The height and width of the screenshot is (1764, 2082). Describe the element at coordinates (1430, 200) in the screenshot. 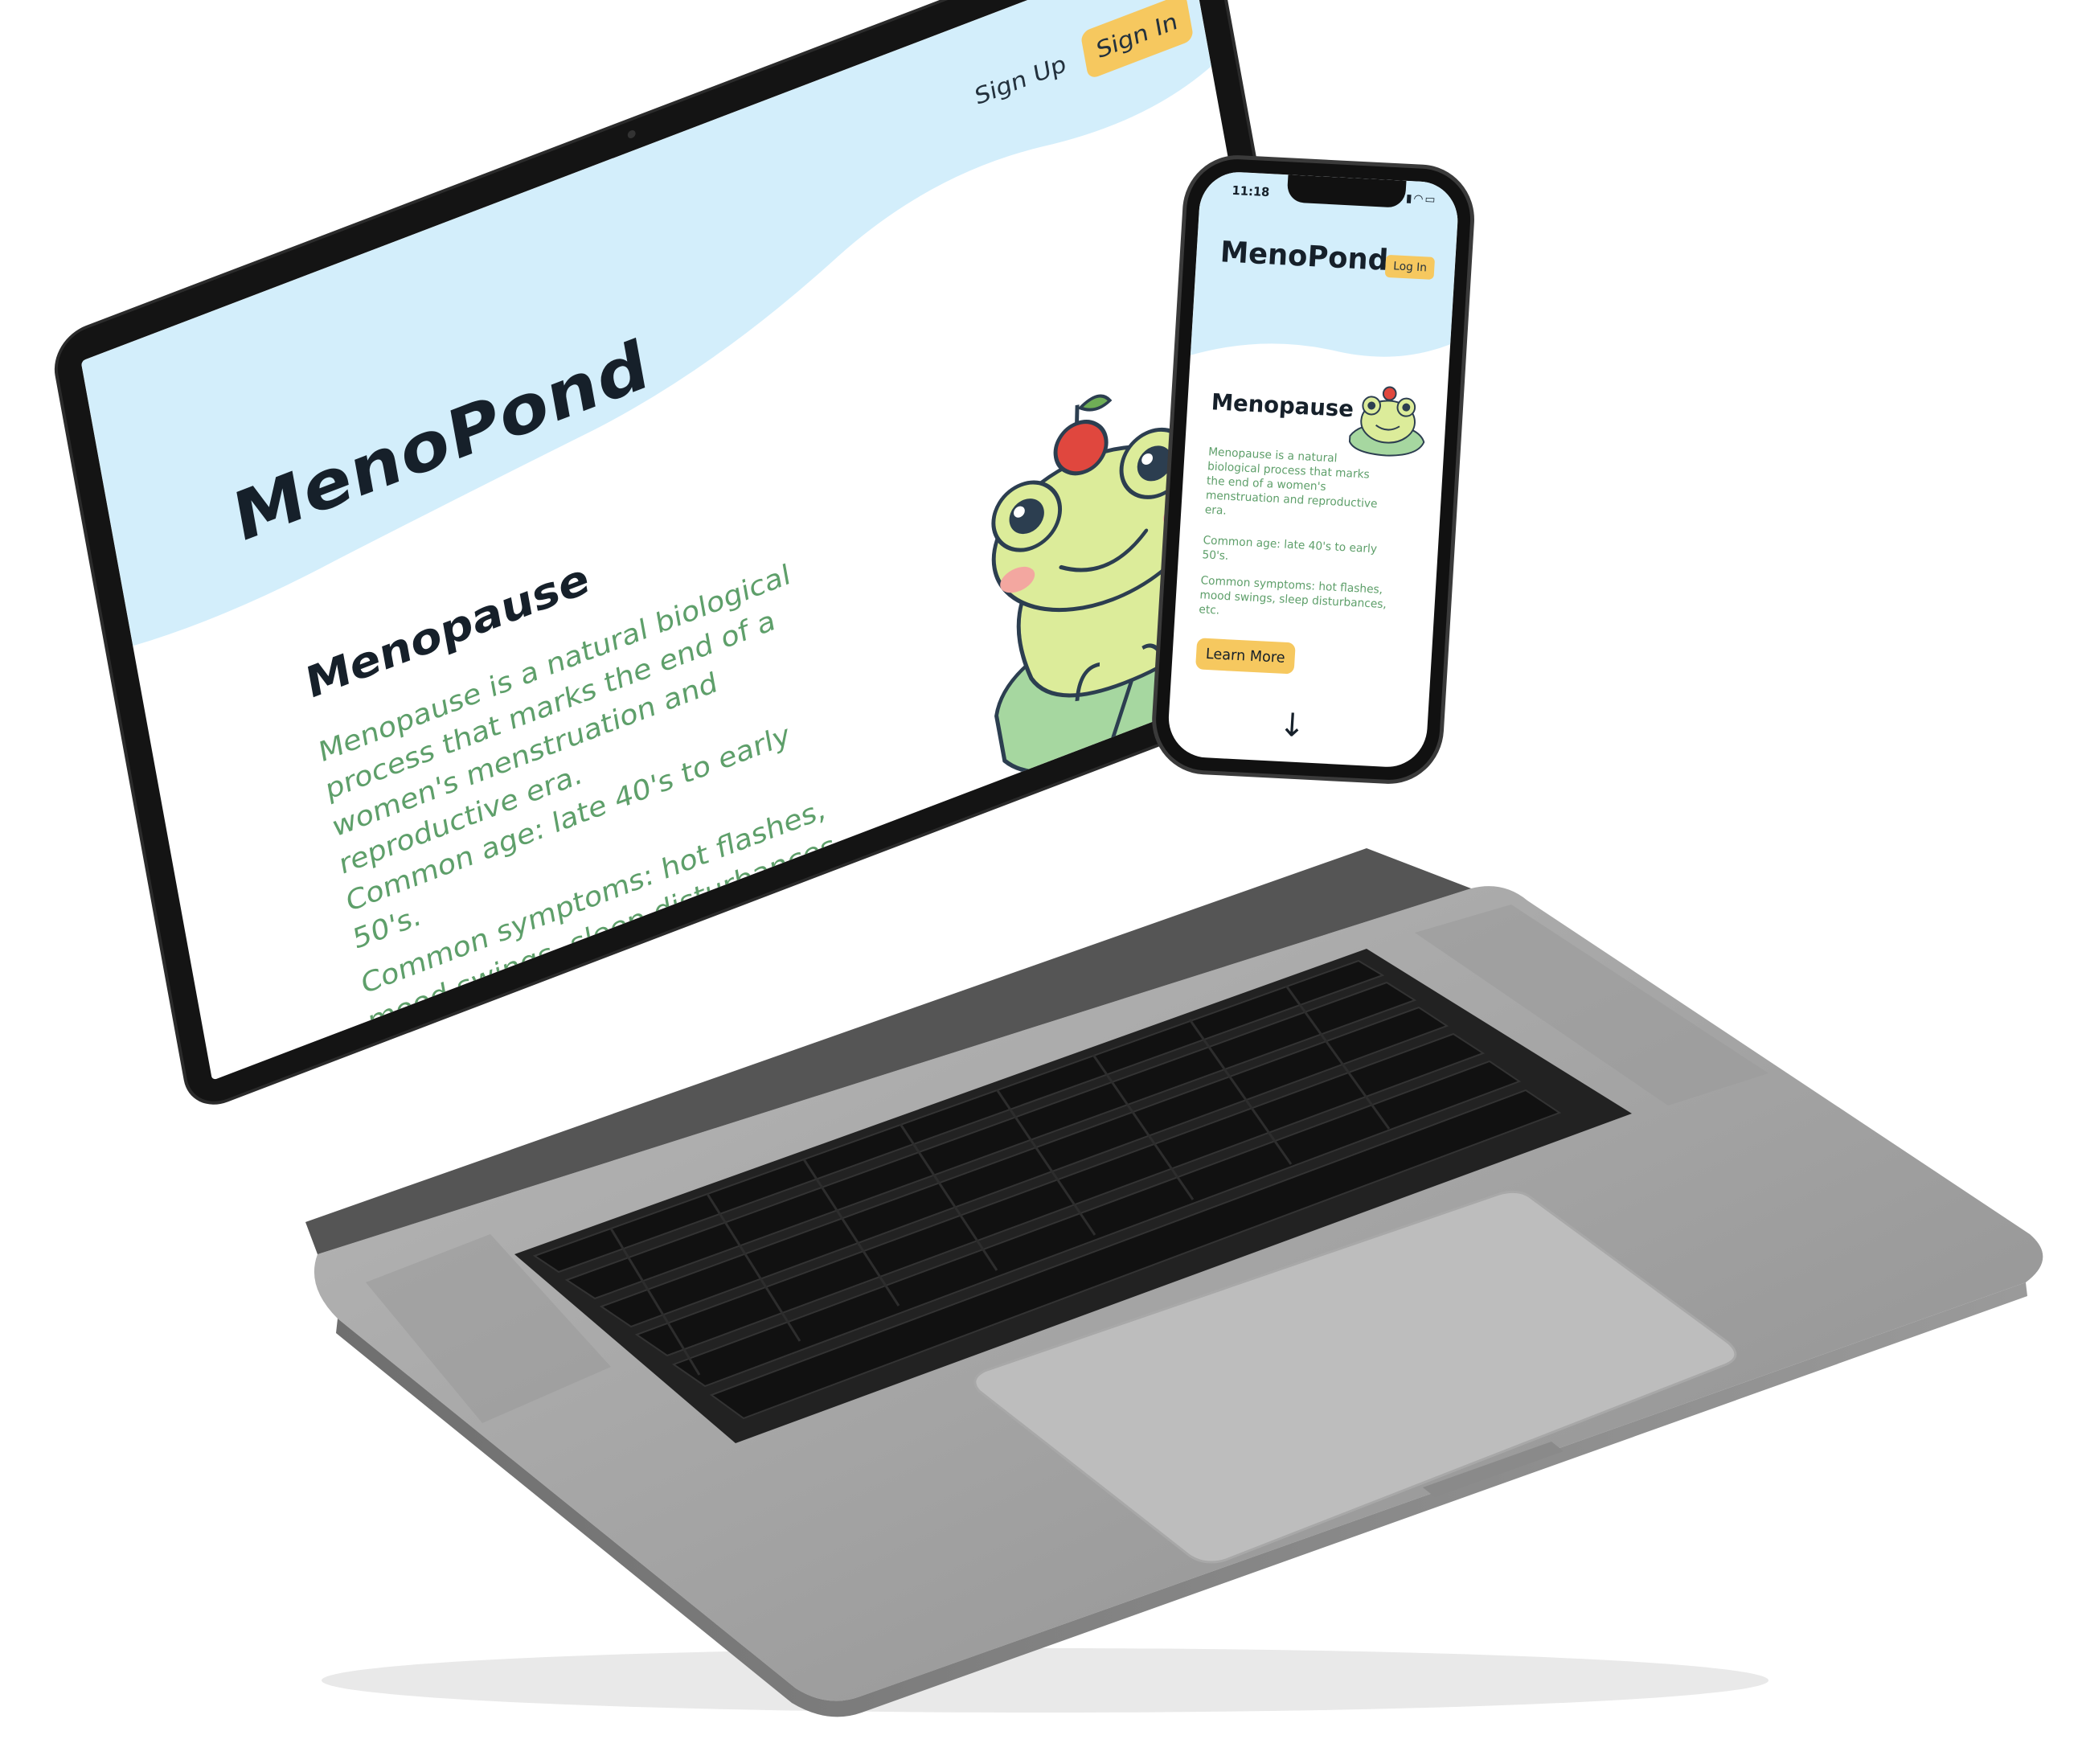

I see `battery-icon: ▭` at that location.